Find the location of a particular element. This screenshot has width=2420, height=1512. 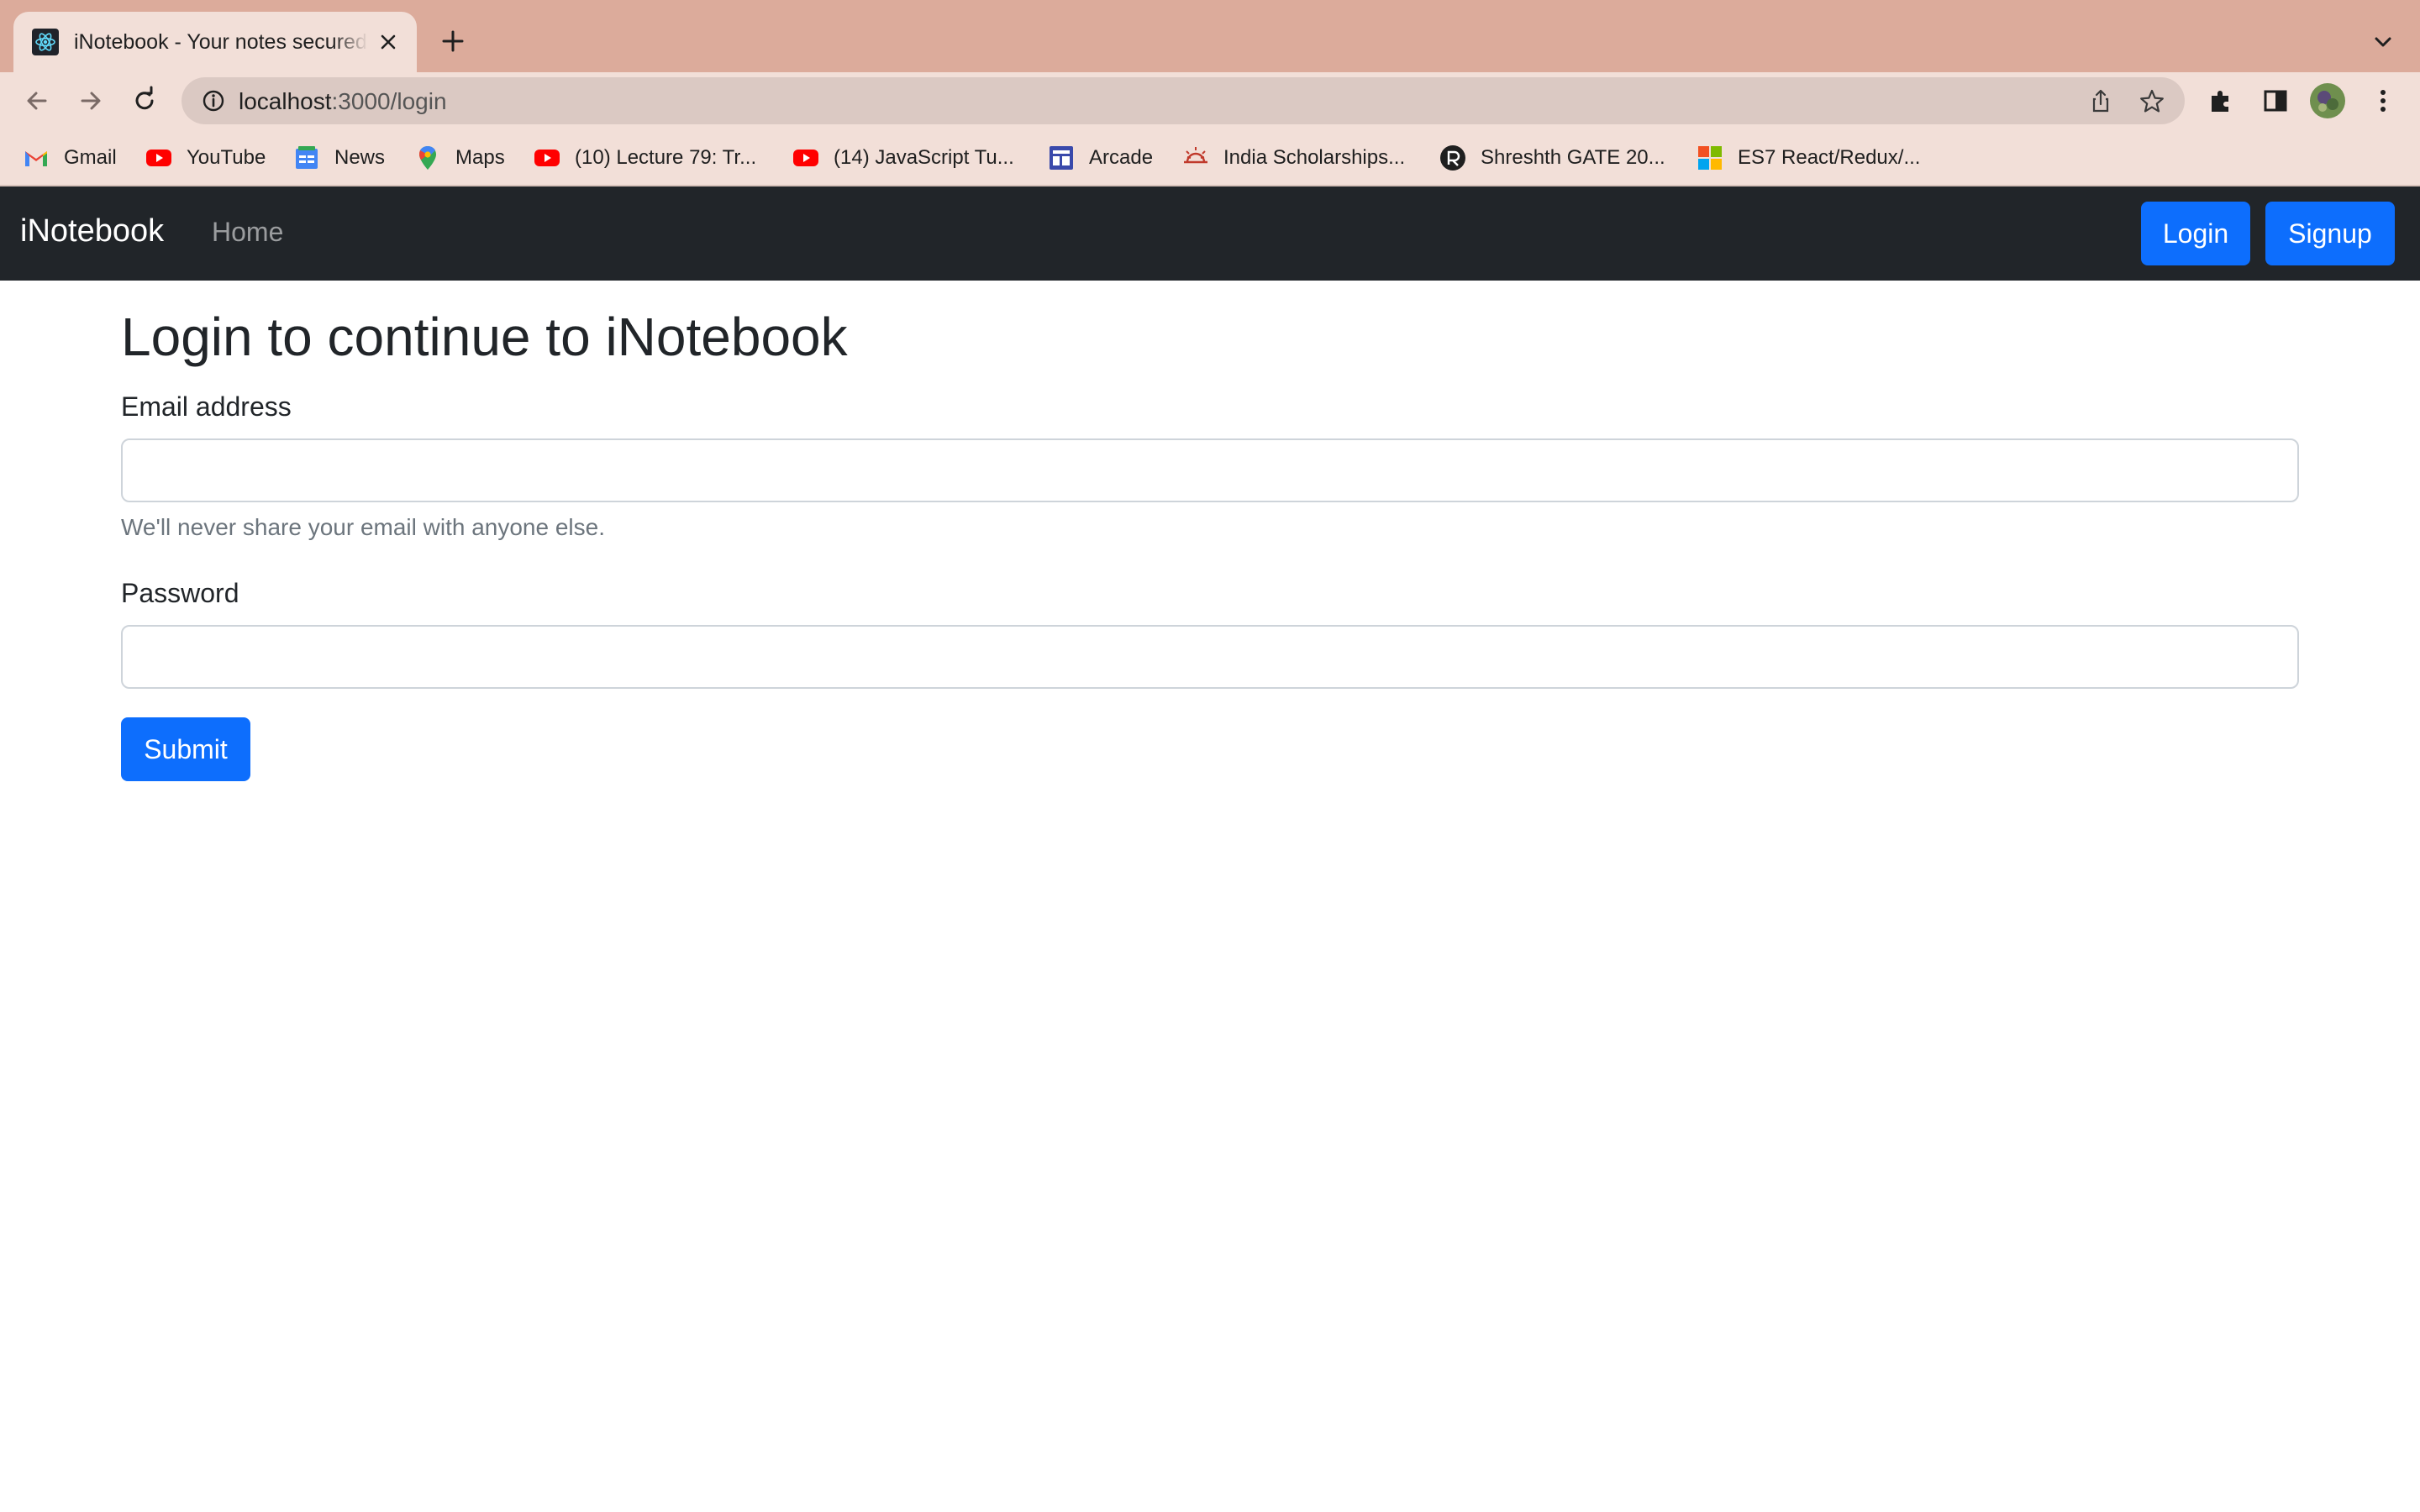

extensions-puzzle-icon is located at coordinates (2221, 101).